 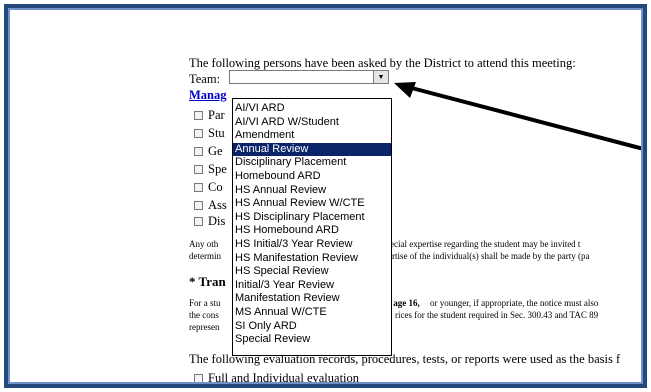 I want to click on arrow-annotation, so click(x=518, y=116).